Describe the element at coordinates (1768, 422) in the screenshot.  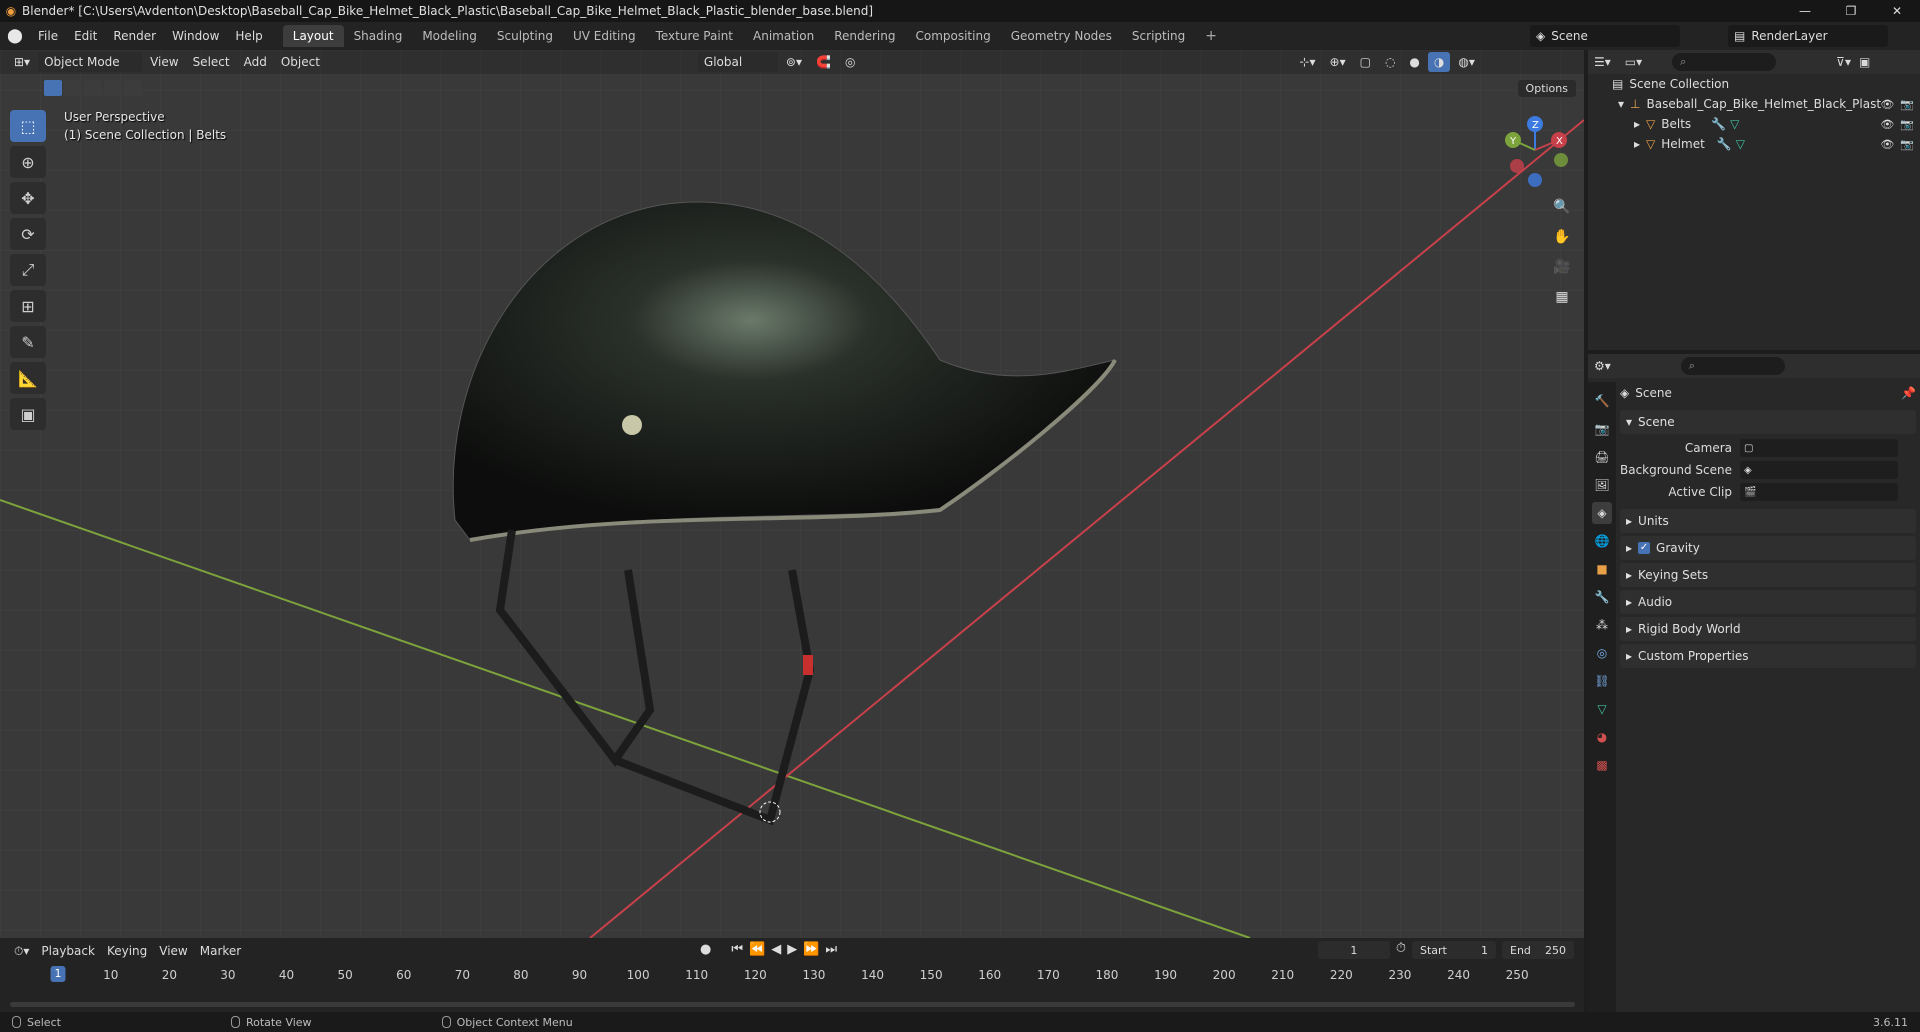
I see `scene-panel-header: ▾ Scene` at that location.